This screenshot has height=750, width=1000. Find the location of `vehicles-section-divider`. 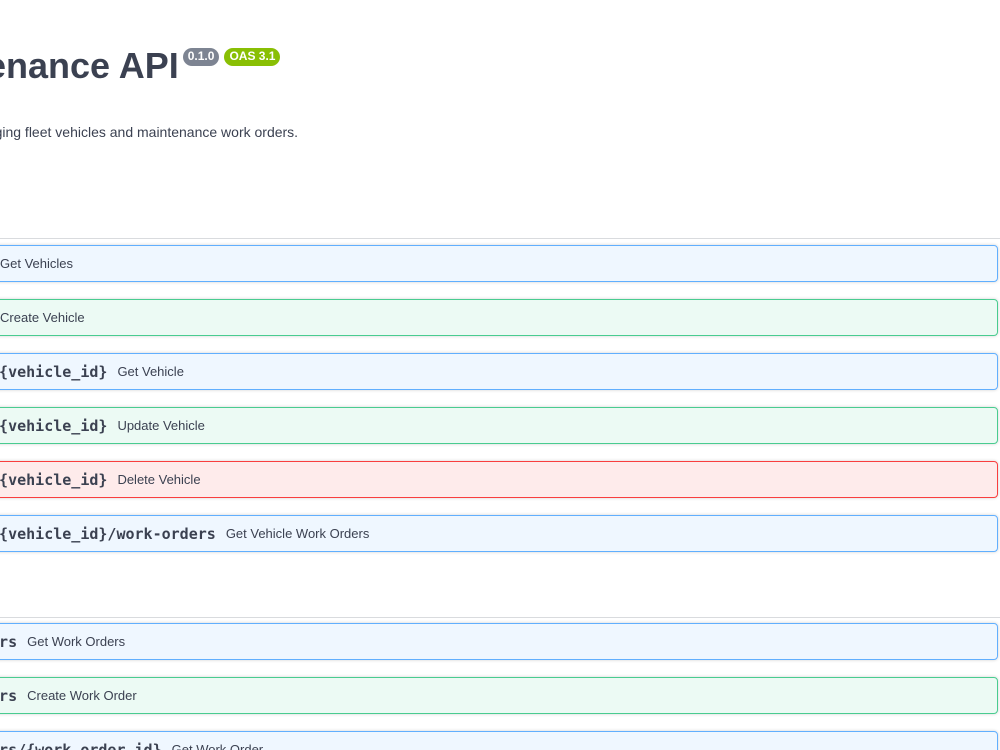

vehicles-section-divider is located at coordinates (500, 238).